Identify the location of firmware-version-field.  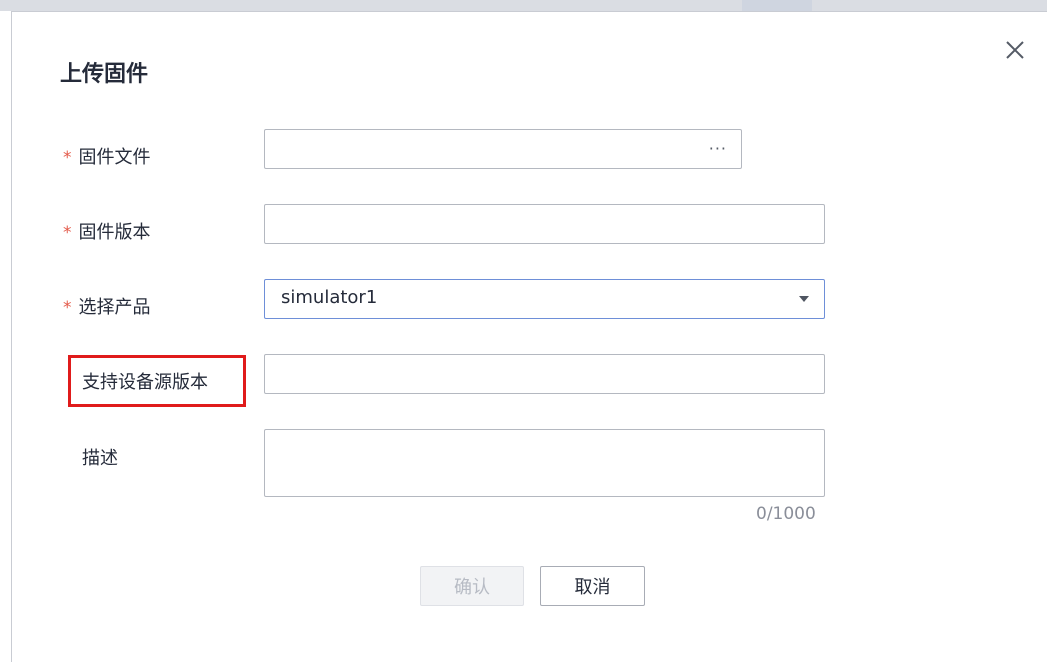
(544, 224).